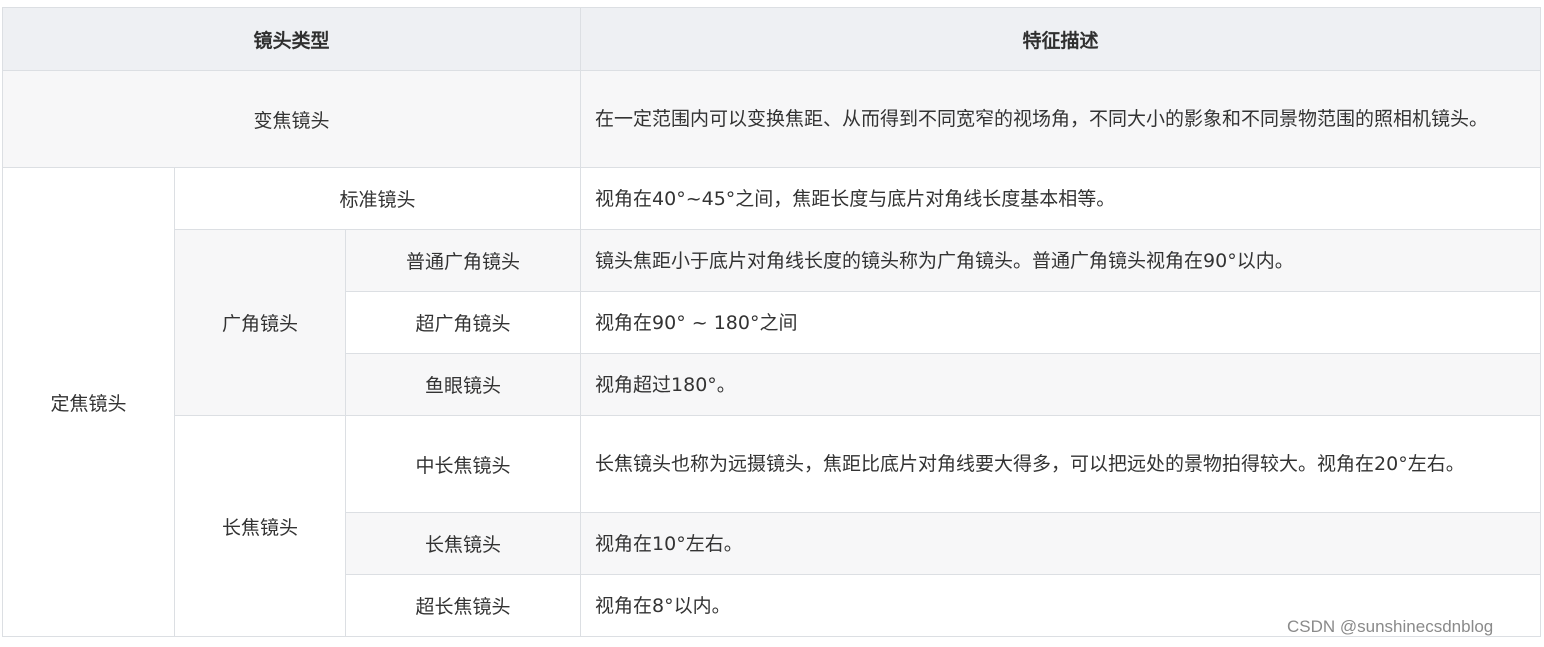  What do you see at coordinates (88, 402) in the screenshot?
I see `fixed-focus-lens-cell: 定焦镜头` at bounding box center [88, 402].